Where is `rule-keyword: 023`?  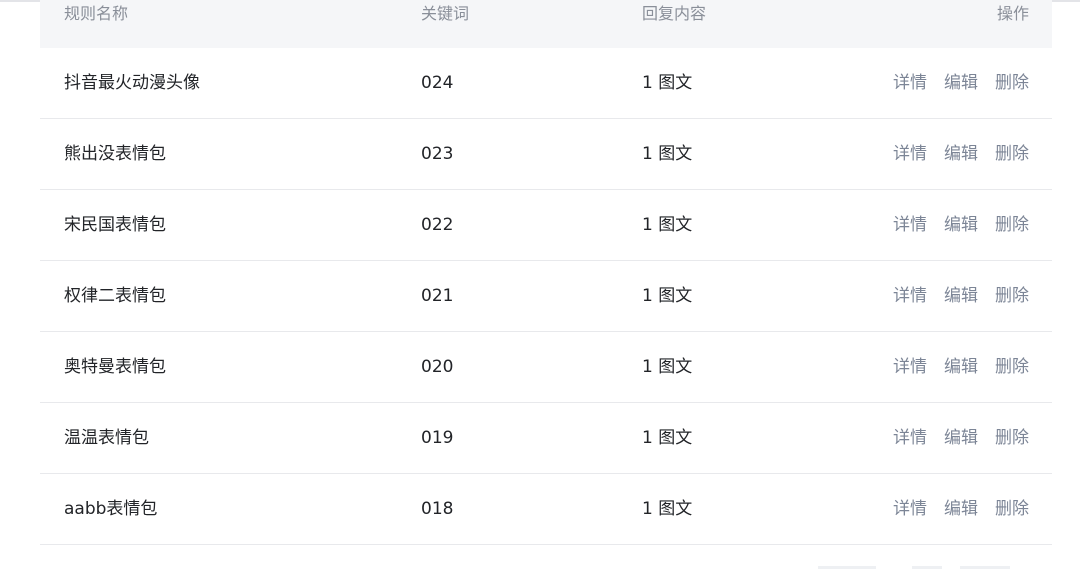
rule-keyword: 023 is located at coordinates (437, 154).